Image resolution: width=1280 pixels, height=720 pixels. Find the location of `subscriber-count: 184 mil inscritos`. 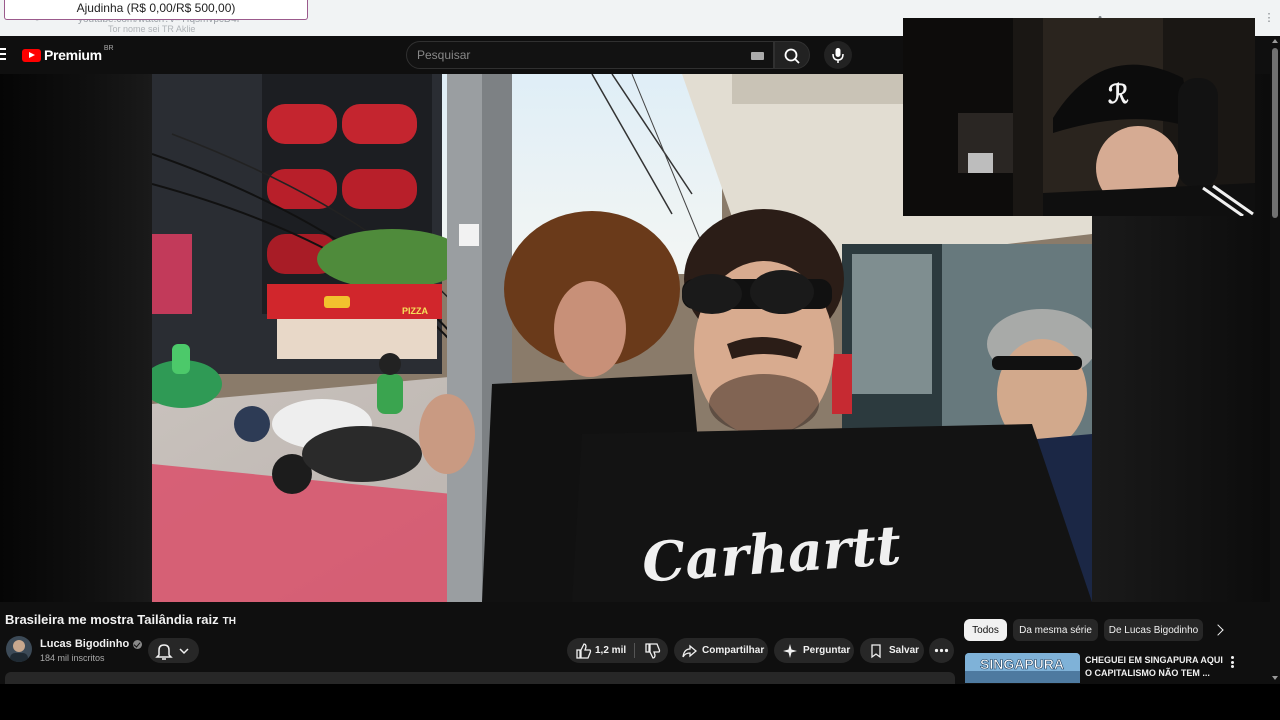

subscriber-count: 184 mil inscritos is located at coordinates (72, 658).